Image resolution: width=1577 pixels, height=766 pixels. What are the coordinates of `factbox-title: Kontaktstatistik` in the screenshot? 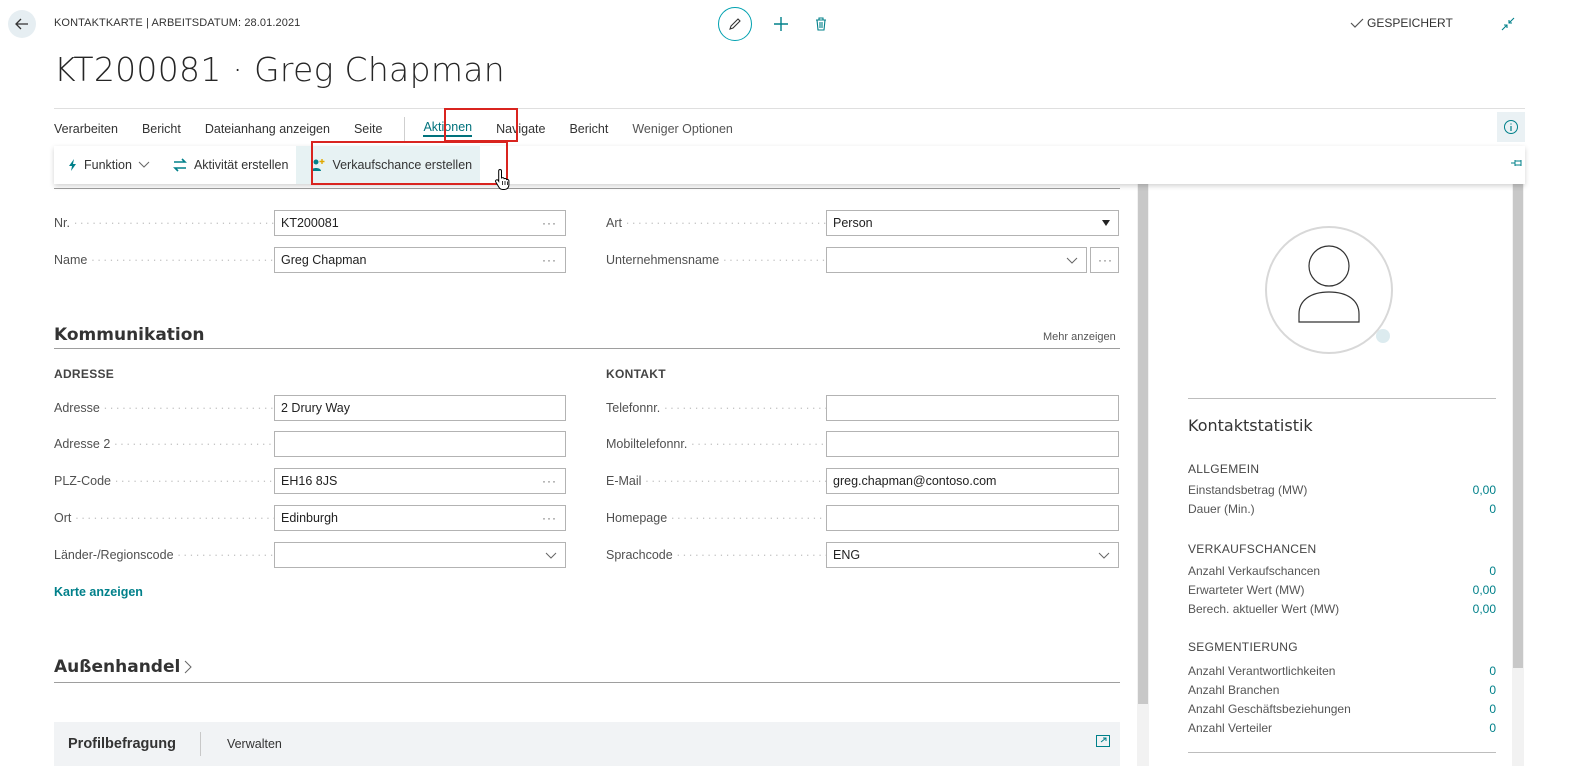 It's located at (1250, 425).